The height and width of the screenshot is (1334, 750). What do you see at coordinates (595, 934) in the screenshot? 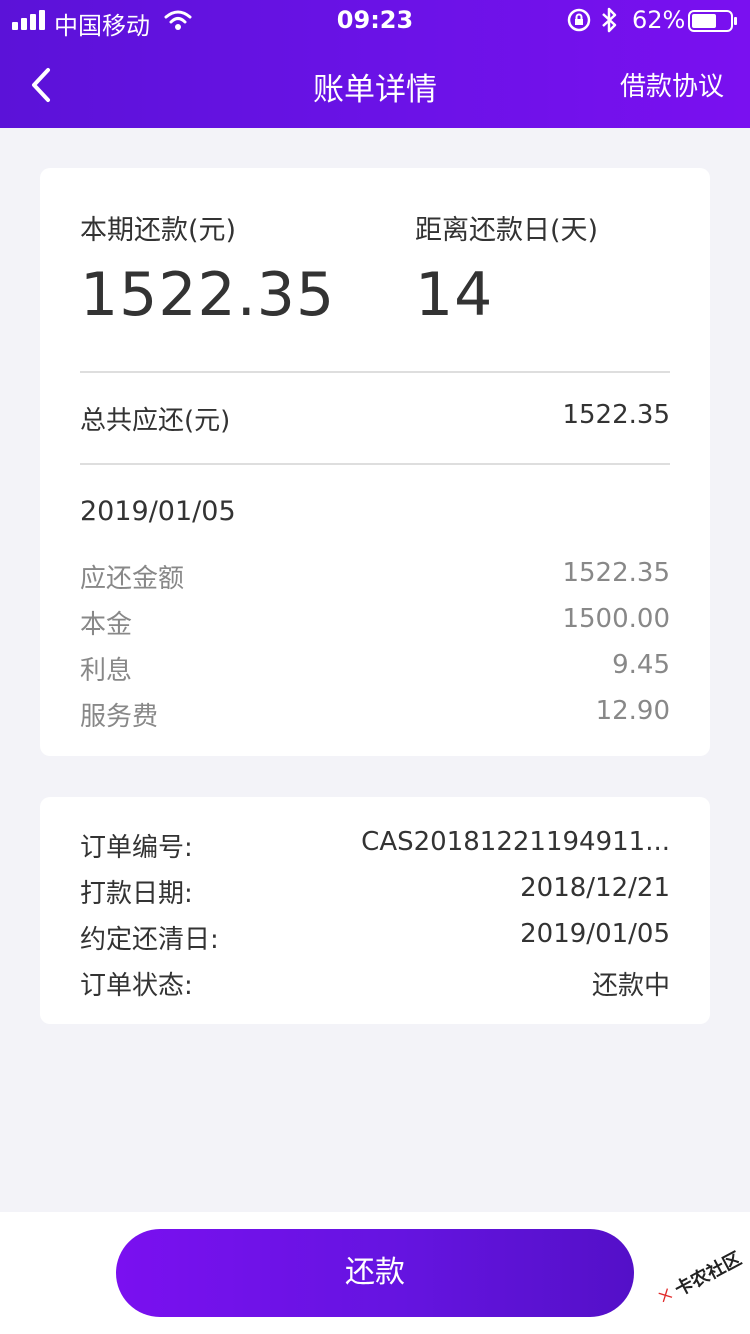
I see `order-value: 2019/01/05` at bounding box center [595, 934].